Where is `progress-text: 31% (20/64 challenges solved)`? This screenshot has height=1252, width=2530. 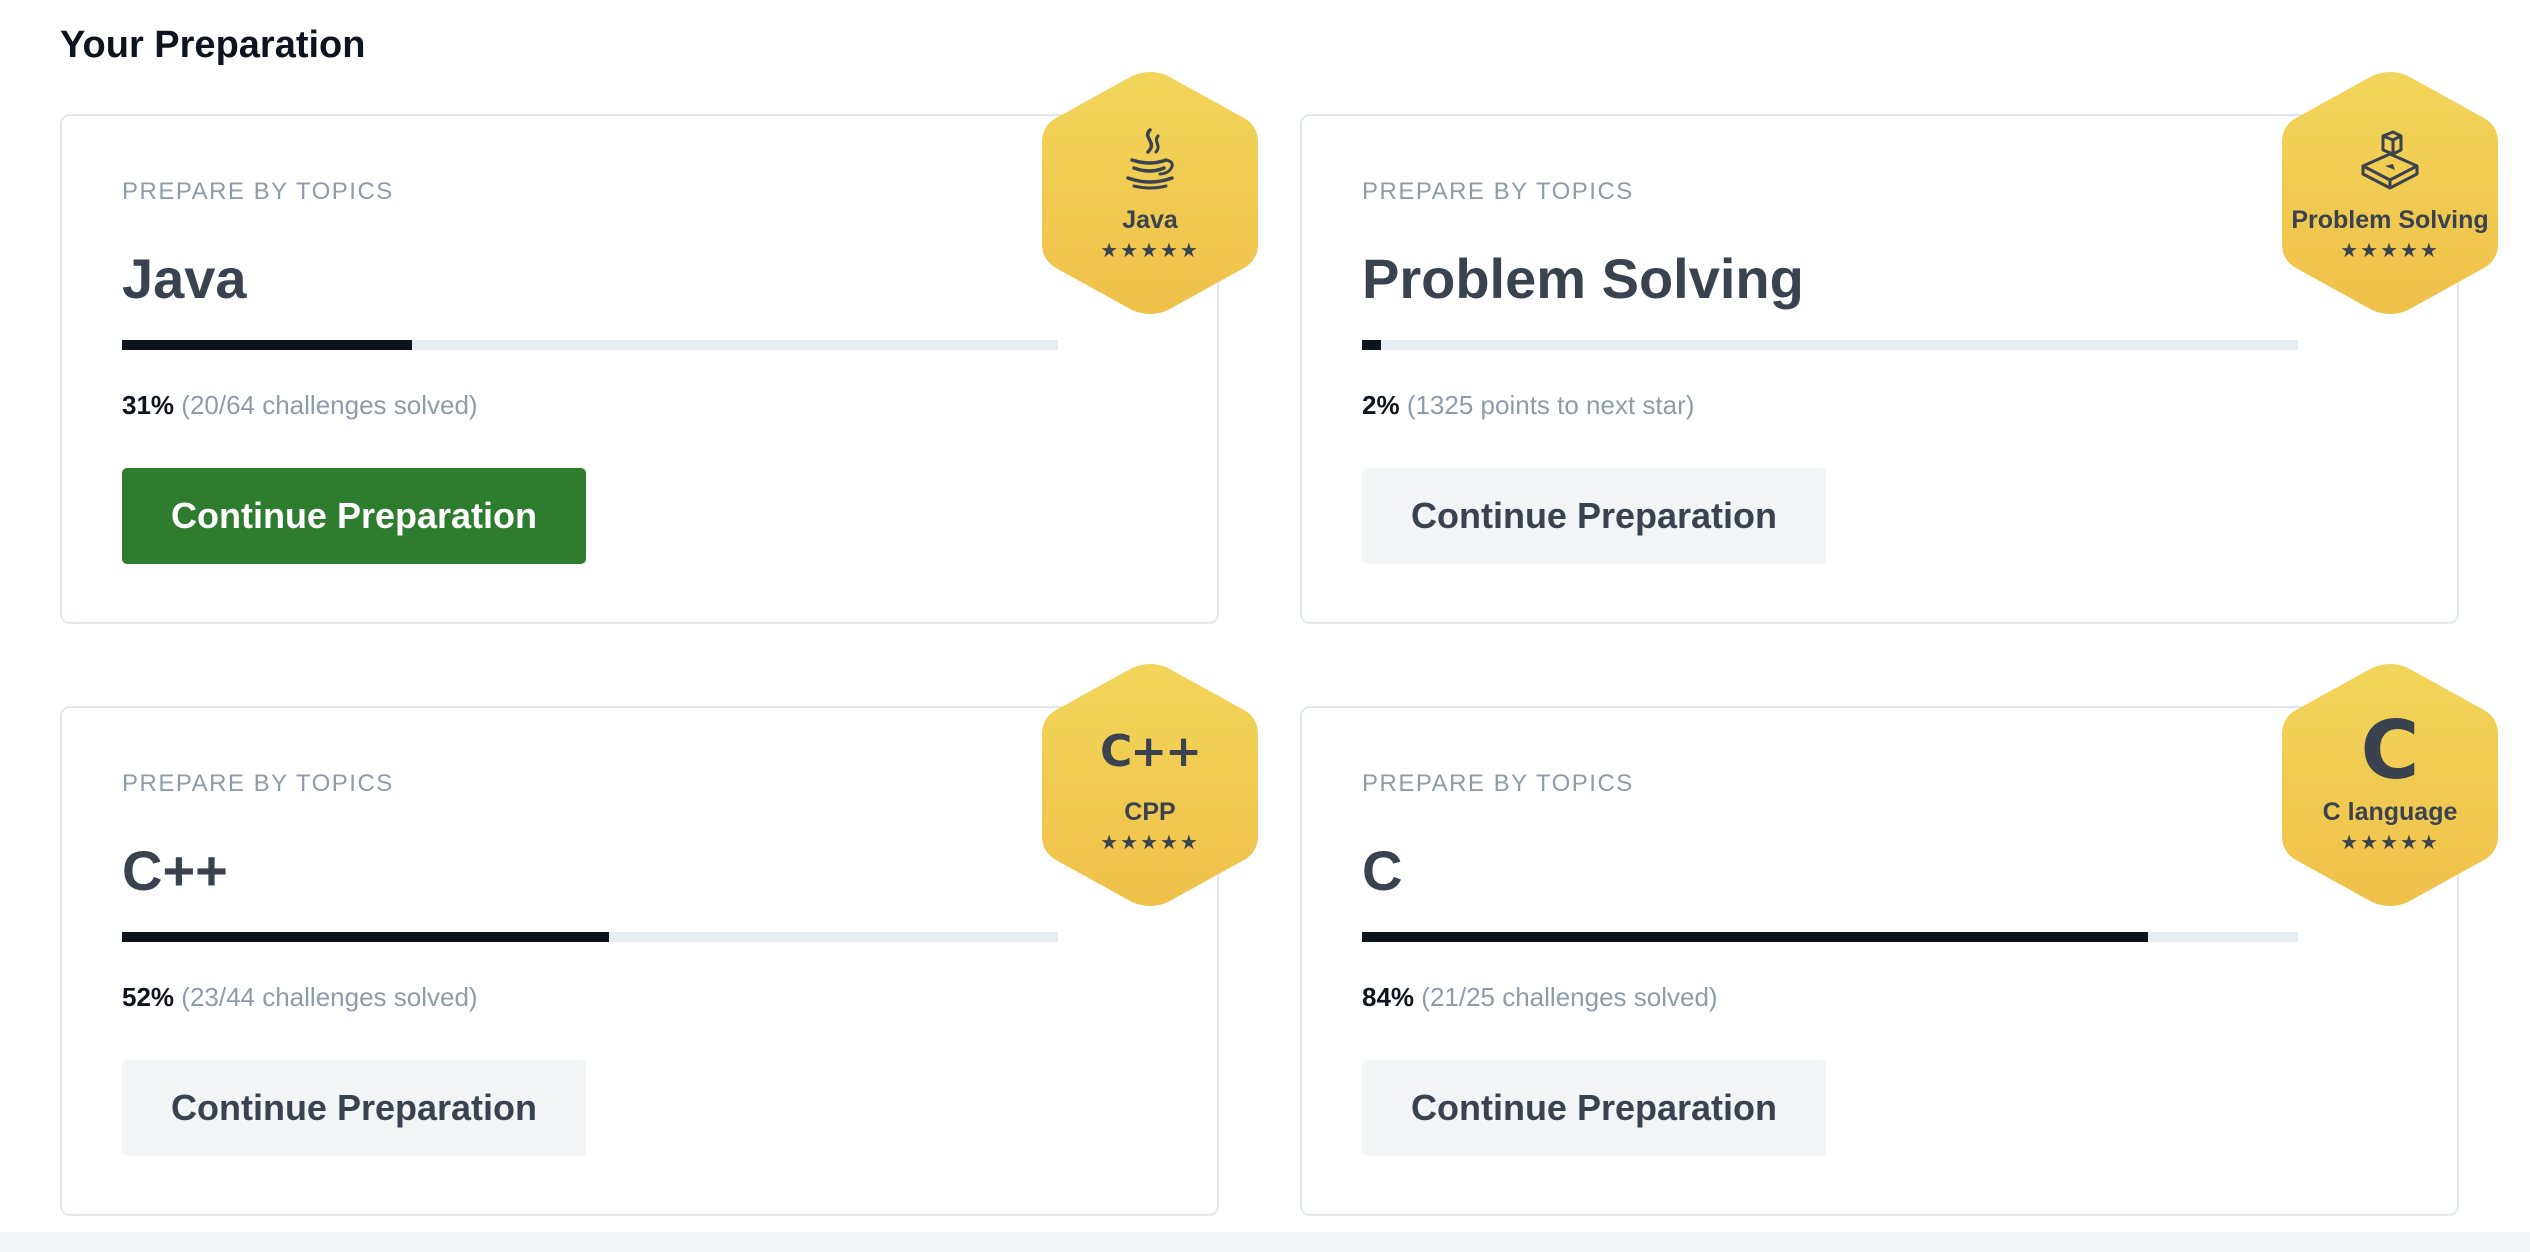
progress-text: 31% (20/64 challenges solved) is located at coordinates (300, 405).